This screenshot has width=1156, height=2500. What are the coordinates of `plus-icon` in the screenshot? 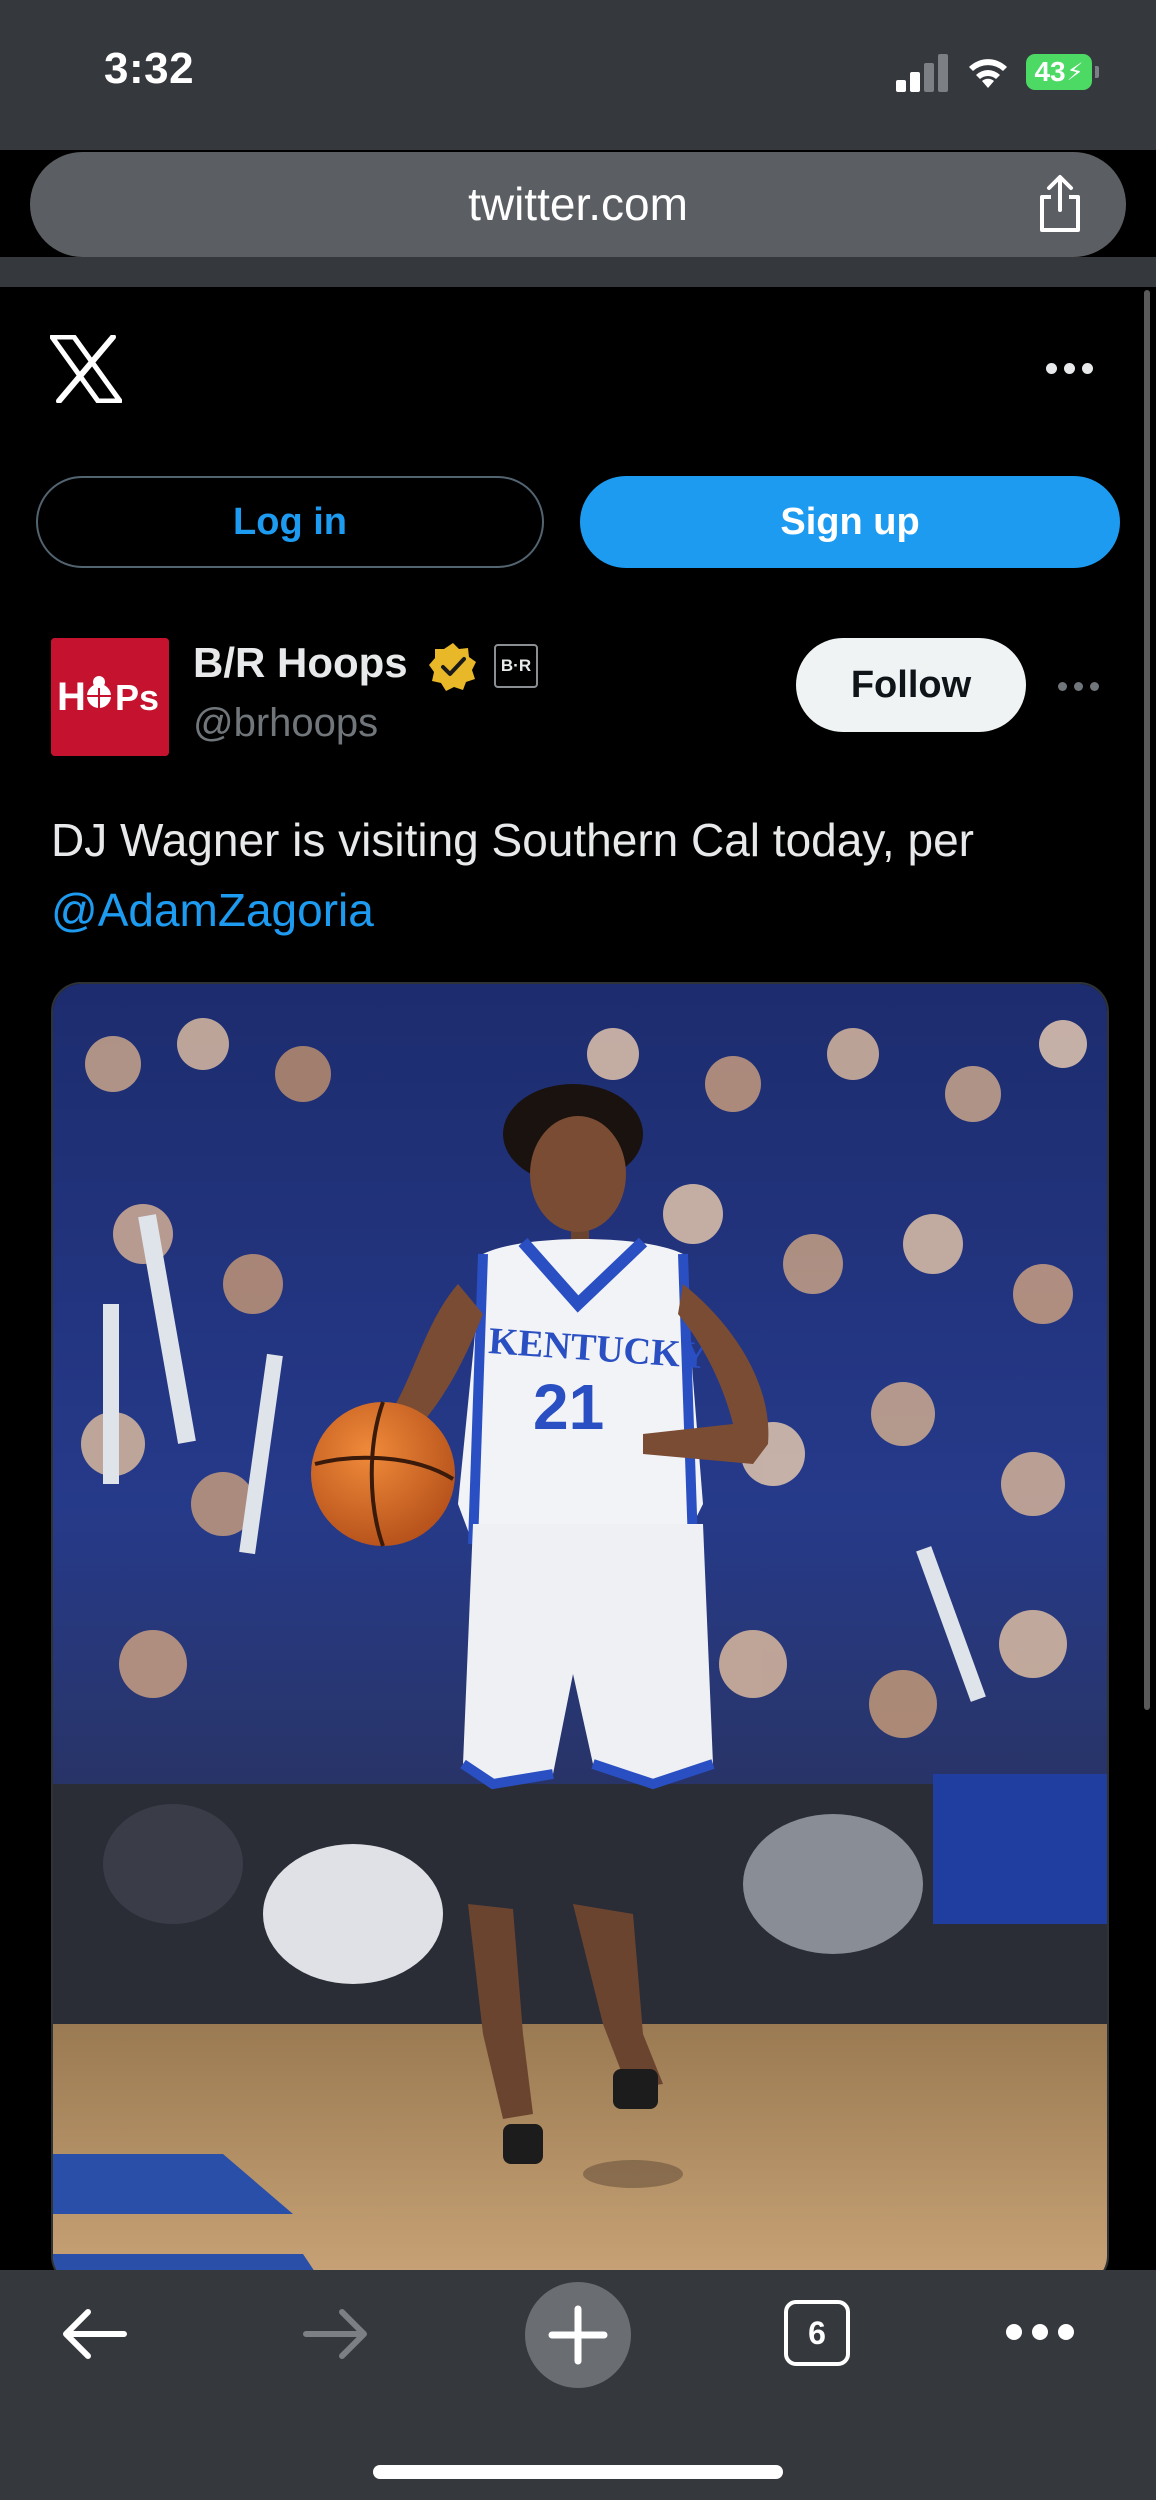 It's located at (578, 2335).